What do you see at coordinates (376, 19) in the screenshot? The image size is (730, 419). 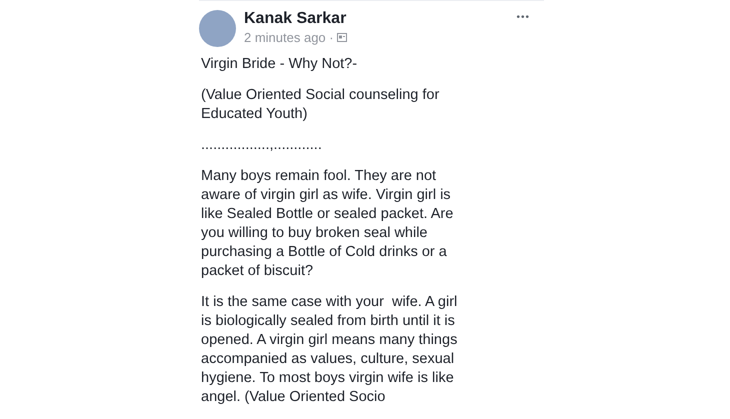 I see `author-name: Kanak Sarkar` at bounding box center [376, 19].